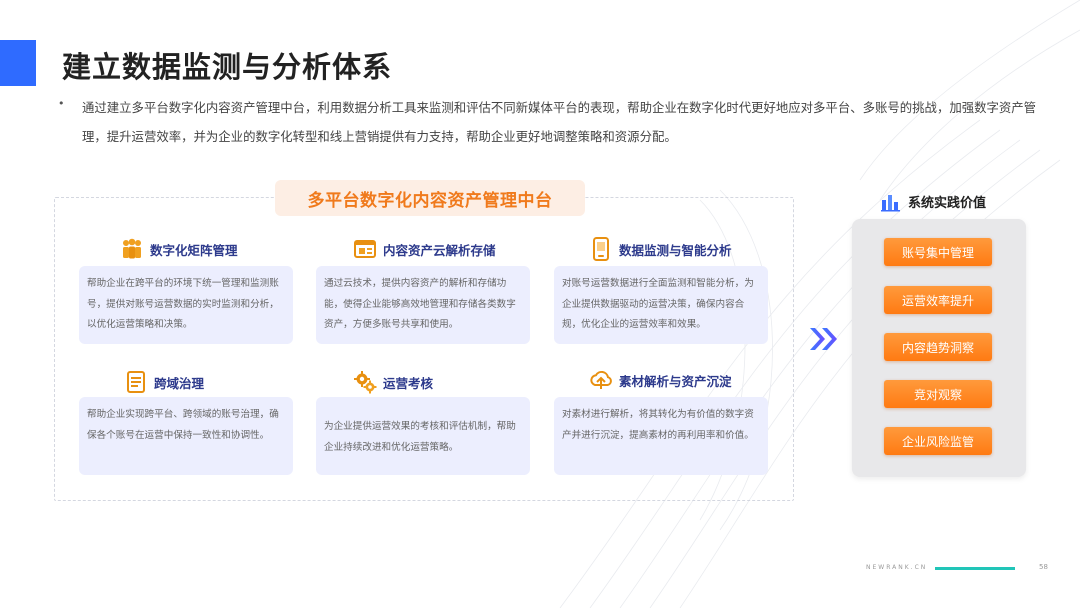  I want to click on value-item-efficiency: 运营效率提升, so click(938, 300).